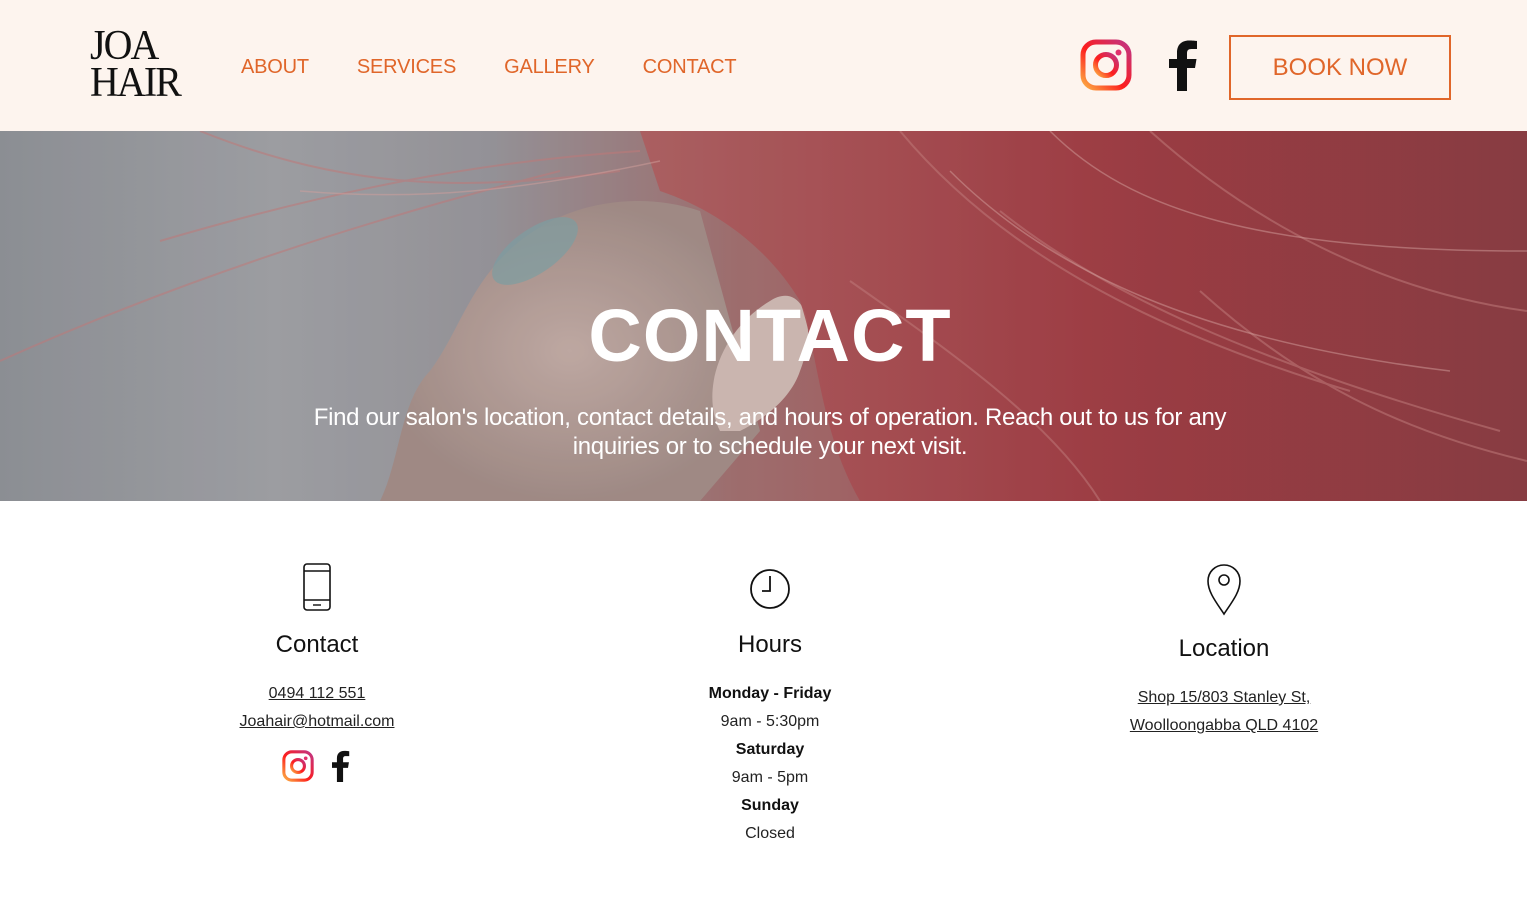 The height and width of the screenshot is (908, 1527). I want to click on main-nav: ABOUT SERVICES GALLERY CONTACT, so click(512, 67).